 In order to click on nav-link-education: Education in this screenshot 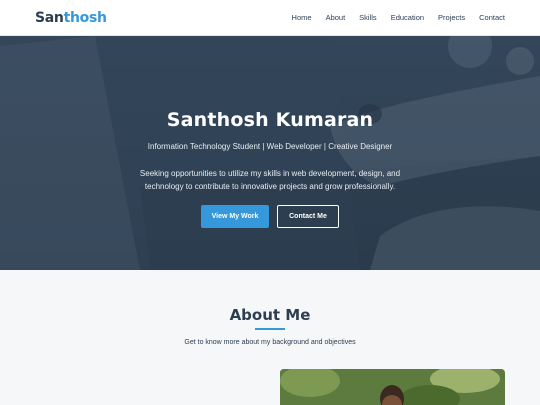, I will do `click(407, 17)`.